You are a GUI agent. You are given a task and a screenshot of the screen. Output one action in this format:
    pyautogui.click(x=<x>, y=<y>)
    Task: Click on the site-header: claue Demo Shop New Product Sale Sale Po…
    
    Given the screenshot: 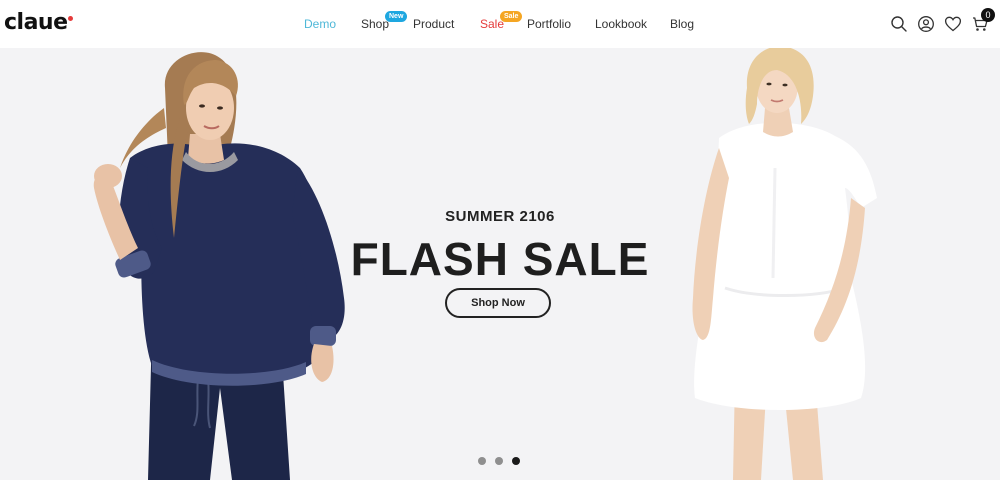 What is the action you would take?
    pyautogui.click(x=500, y=24)
    